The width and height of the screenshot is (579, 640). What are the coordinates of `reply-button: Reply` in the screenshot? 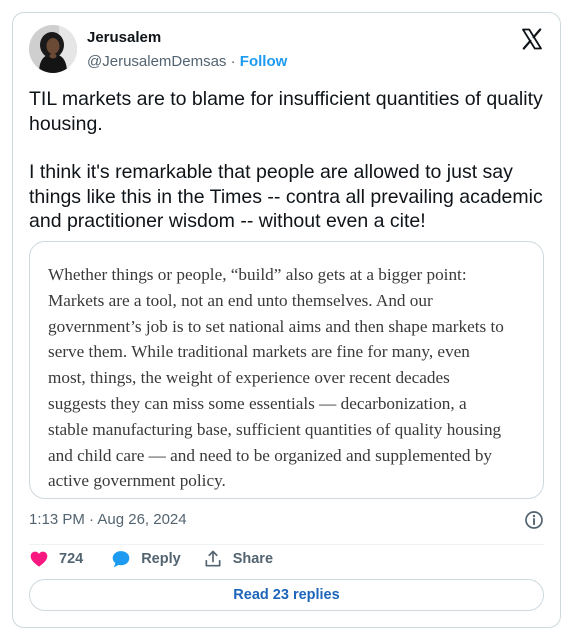 It's located at (146, 559).